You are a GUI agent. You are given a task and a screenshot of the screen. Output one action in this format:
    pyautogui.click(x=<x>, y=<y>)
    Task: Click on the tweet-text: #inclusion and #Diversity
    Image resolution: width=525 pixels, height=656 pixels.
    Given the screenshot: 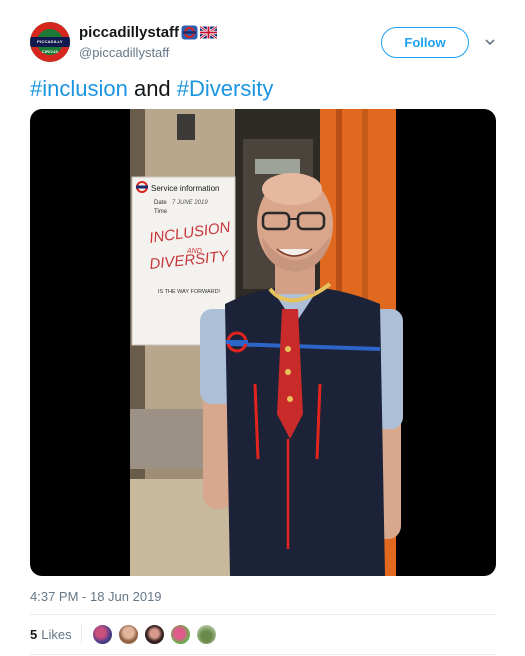 What is the action you would take?
    pyautogui.click(x=151, y=89)
    